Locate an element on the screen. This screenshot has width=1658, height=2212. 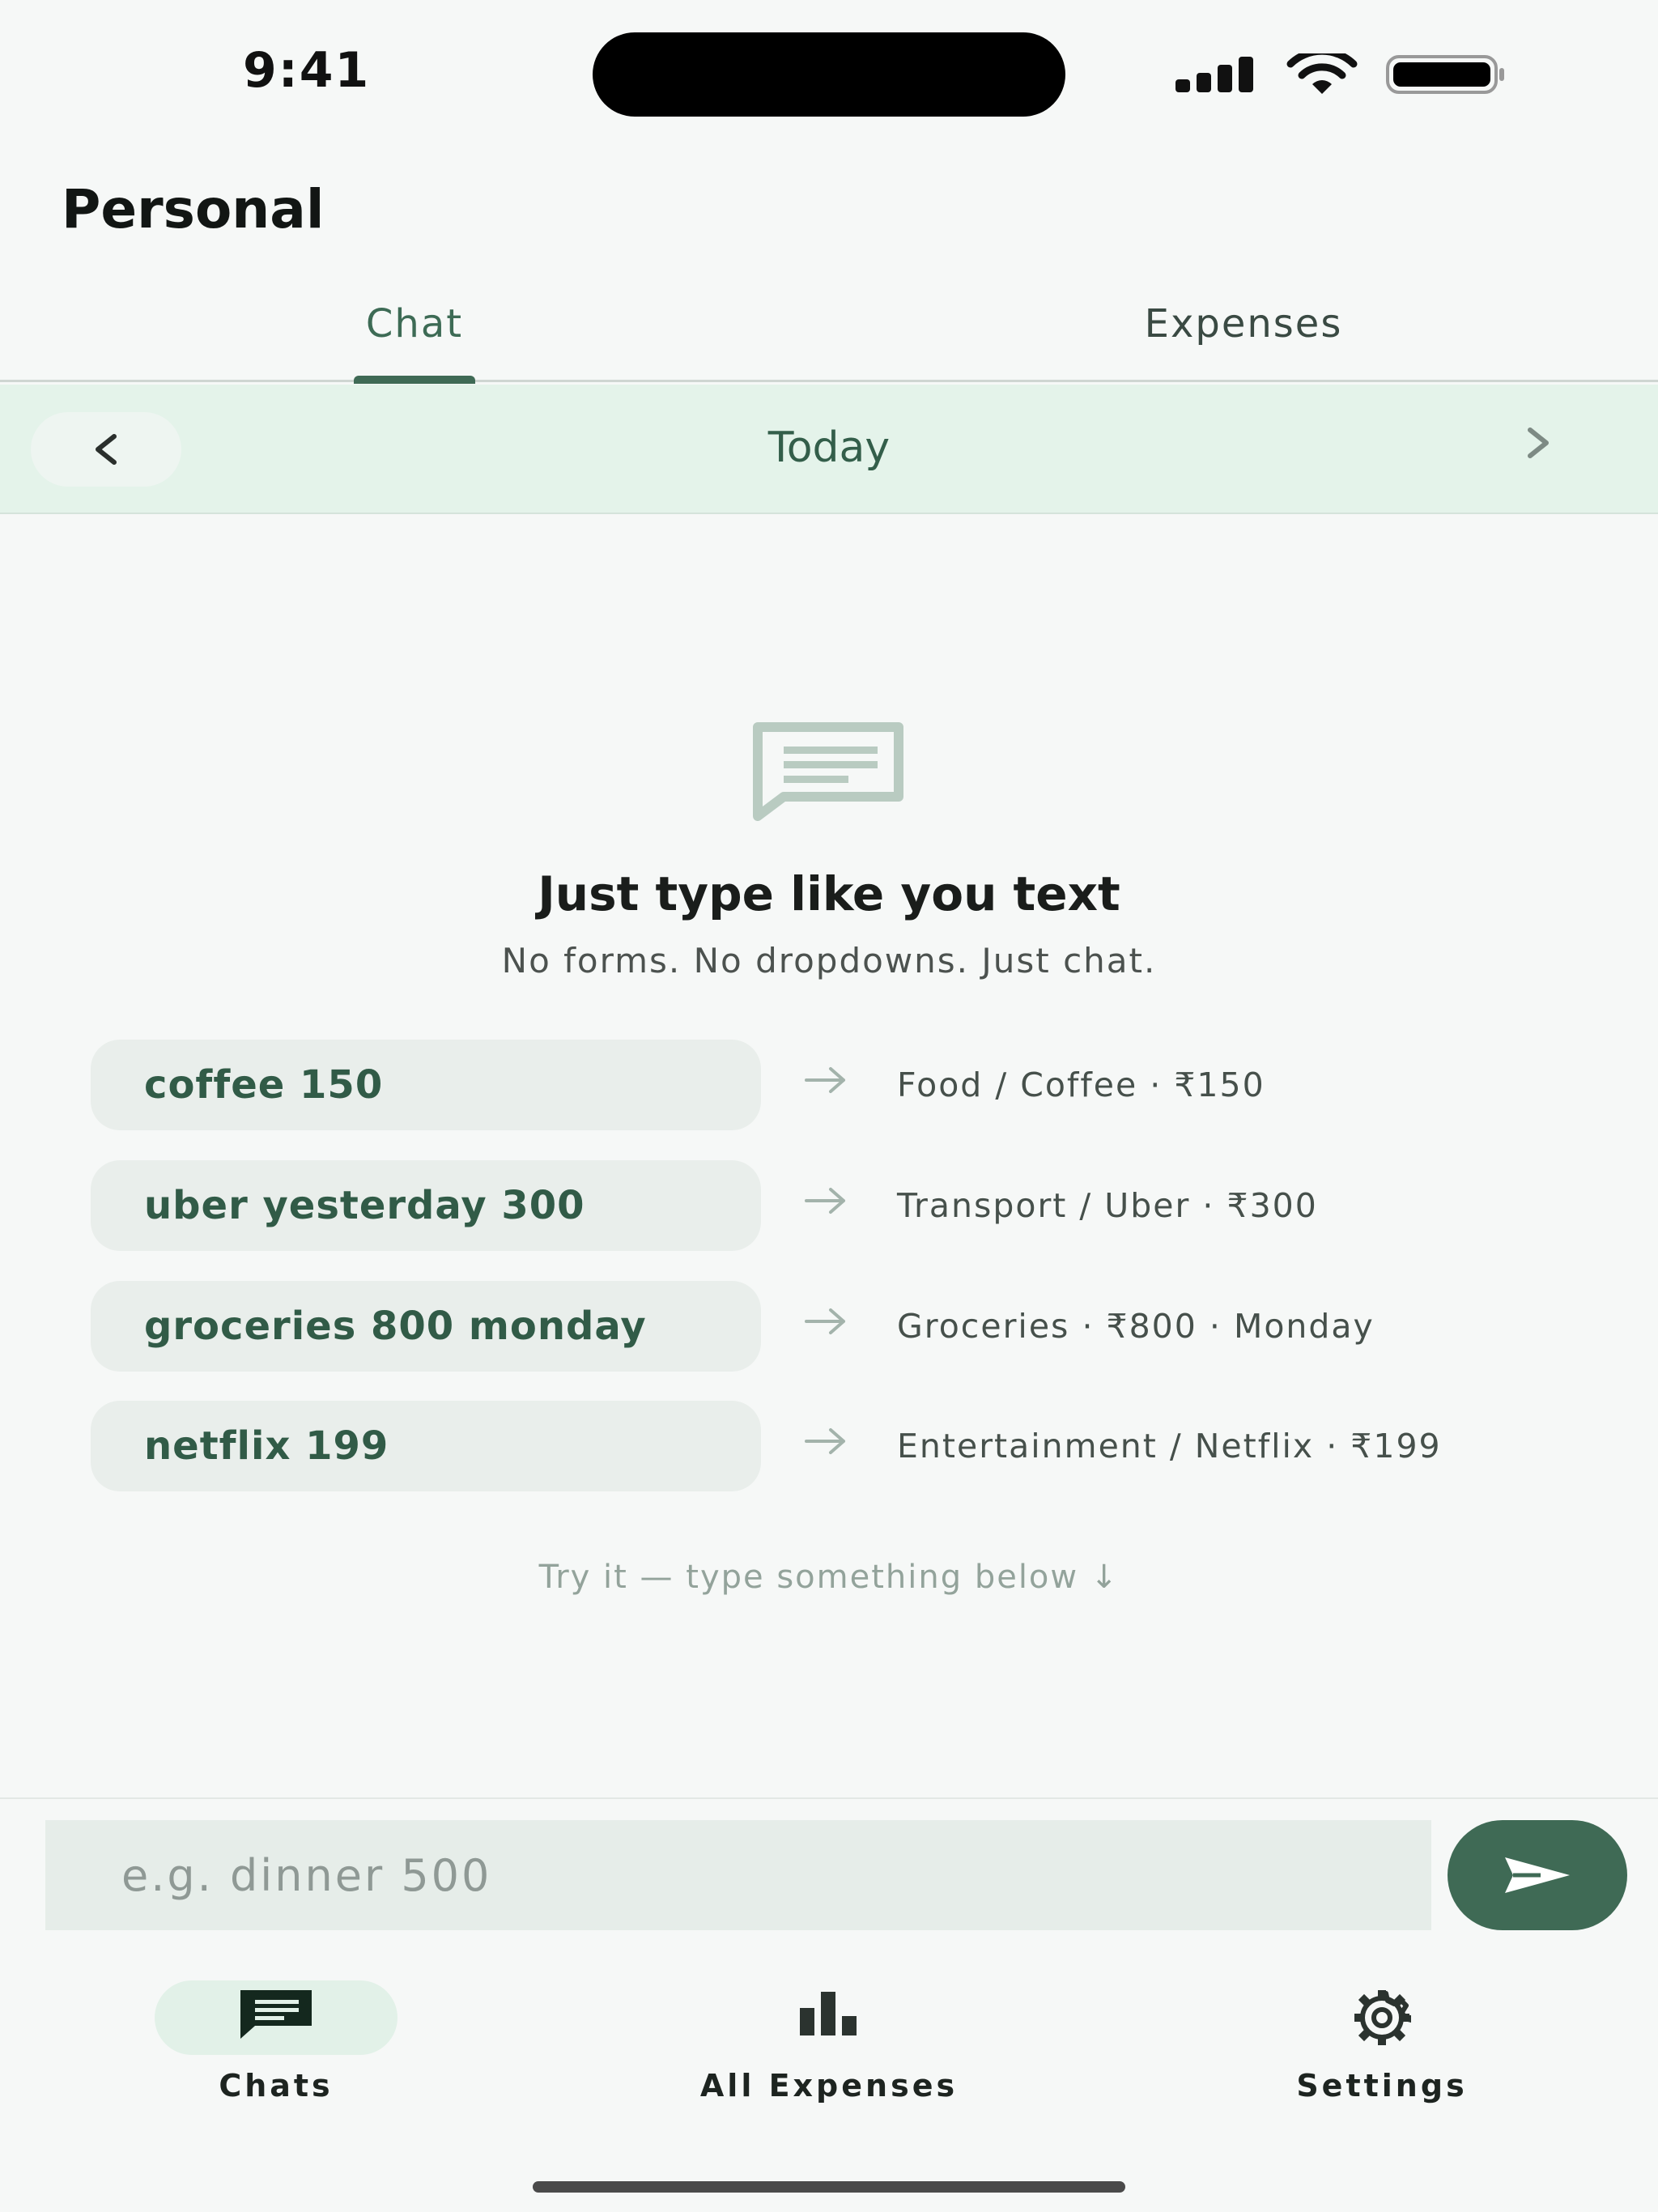
example-result: Food / Coffee · ₹150 is located at coordinates (1081, 1085).